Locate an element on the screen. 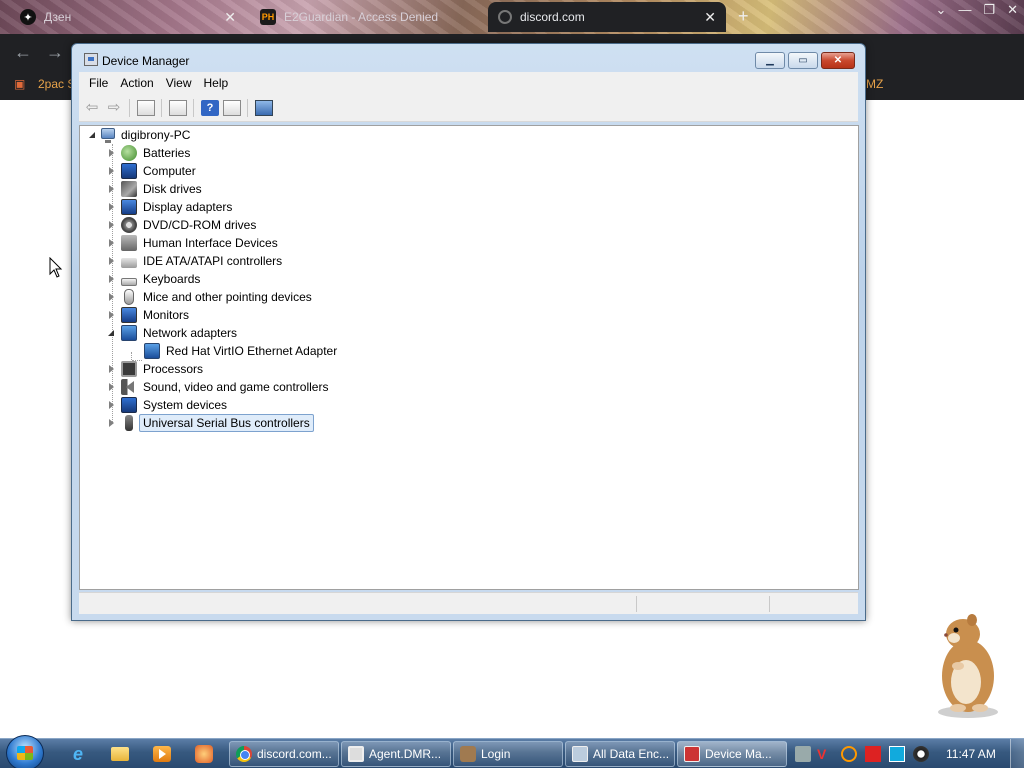  hamster-desktop-pet is located at coordinates (966, 666).